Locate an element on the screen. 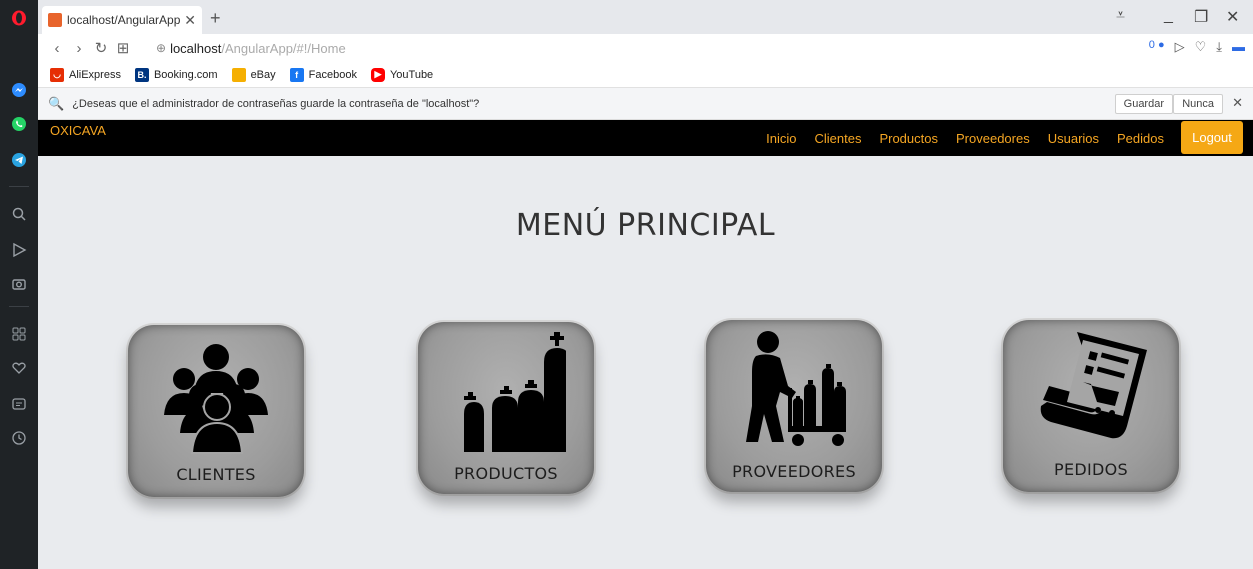 The width and height of the screenshot is (1253, 569). bookmark-ebay: eBay is located at coordinates (253, 74).